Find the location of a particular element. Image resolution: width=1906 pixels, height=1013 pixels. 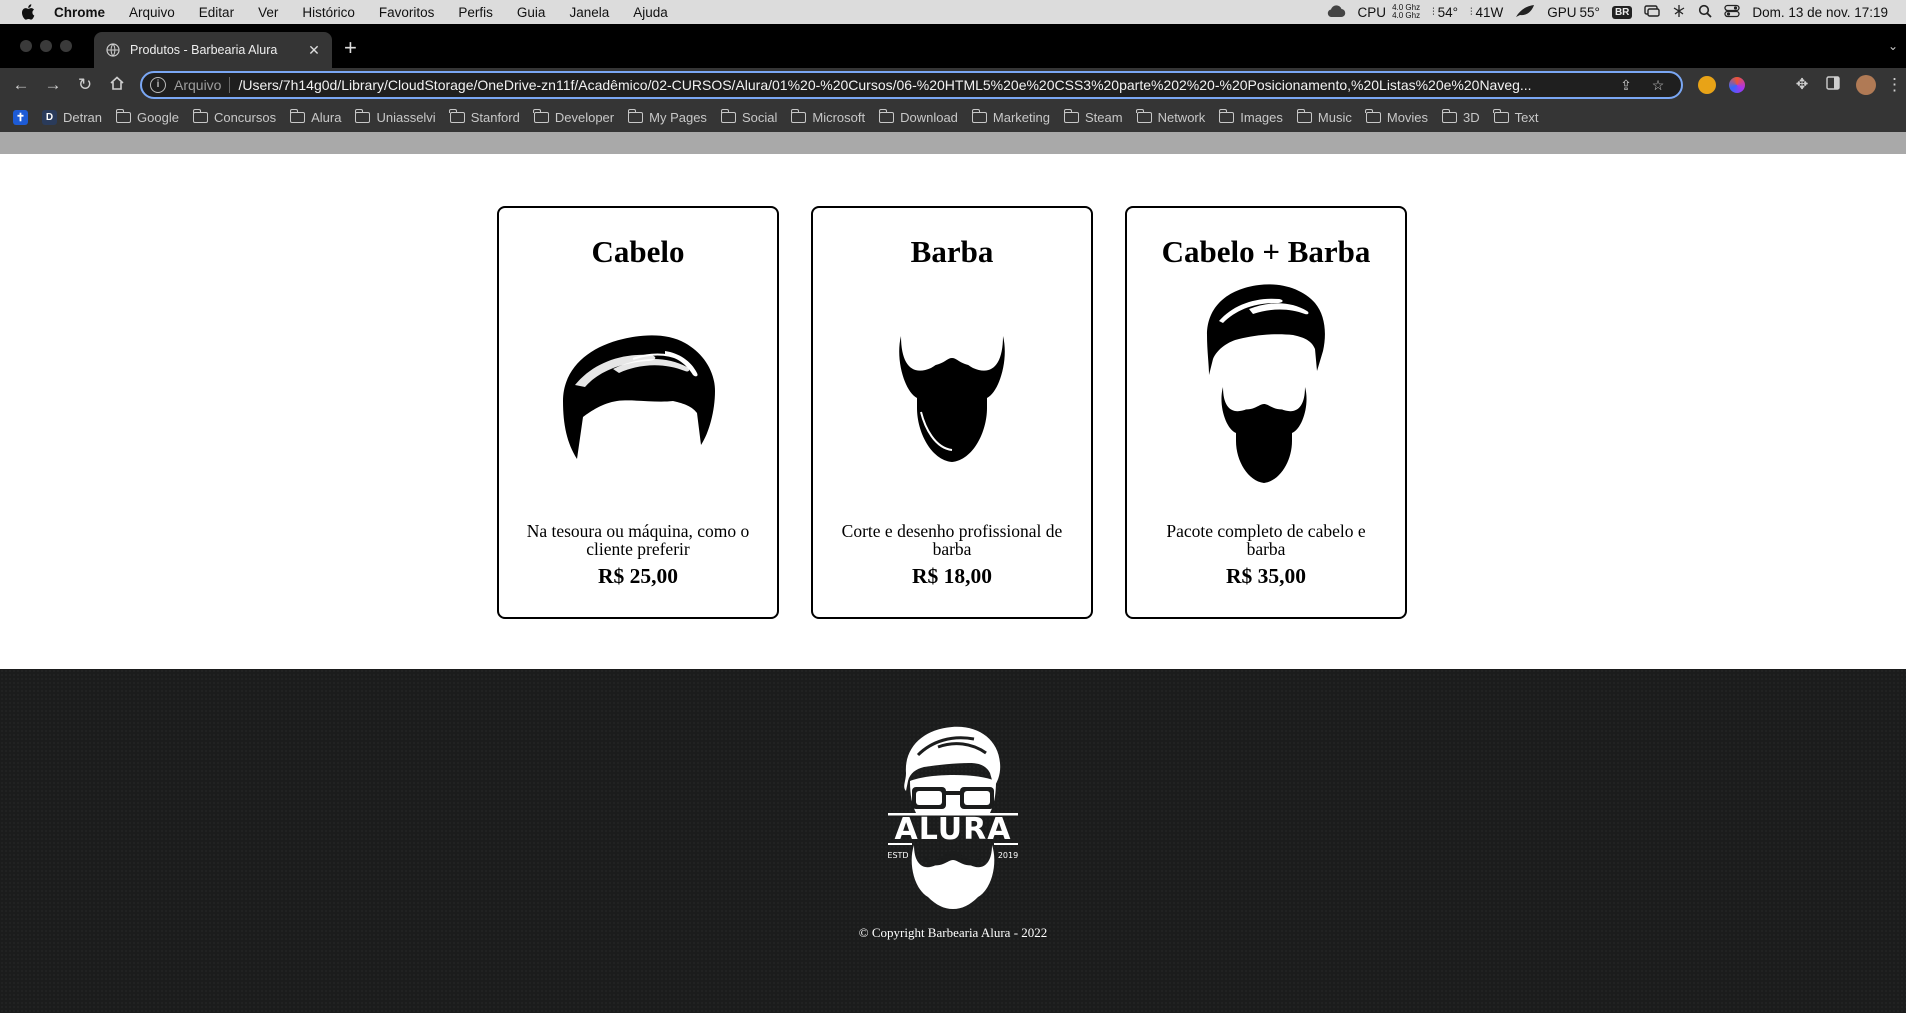

bookmark-folder-marketing: Marketing is located at coordinates (1010, 116).